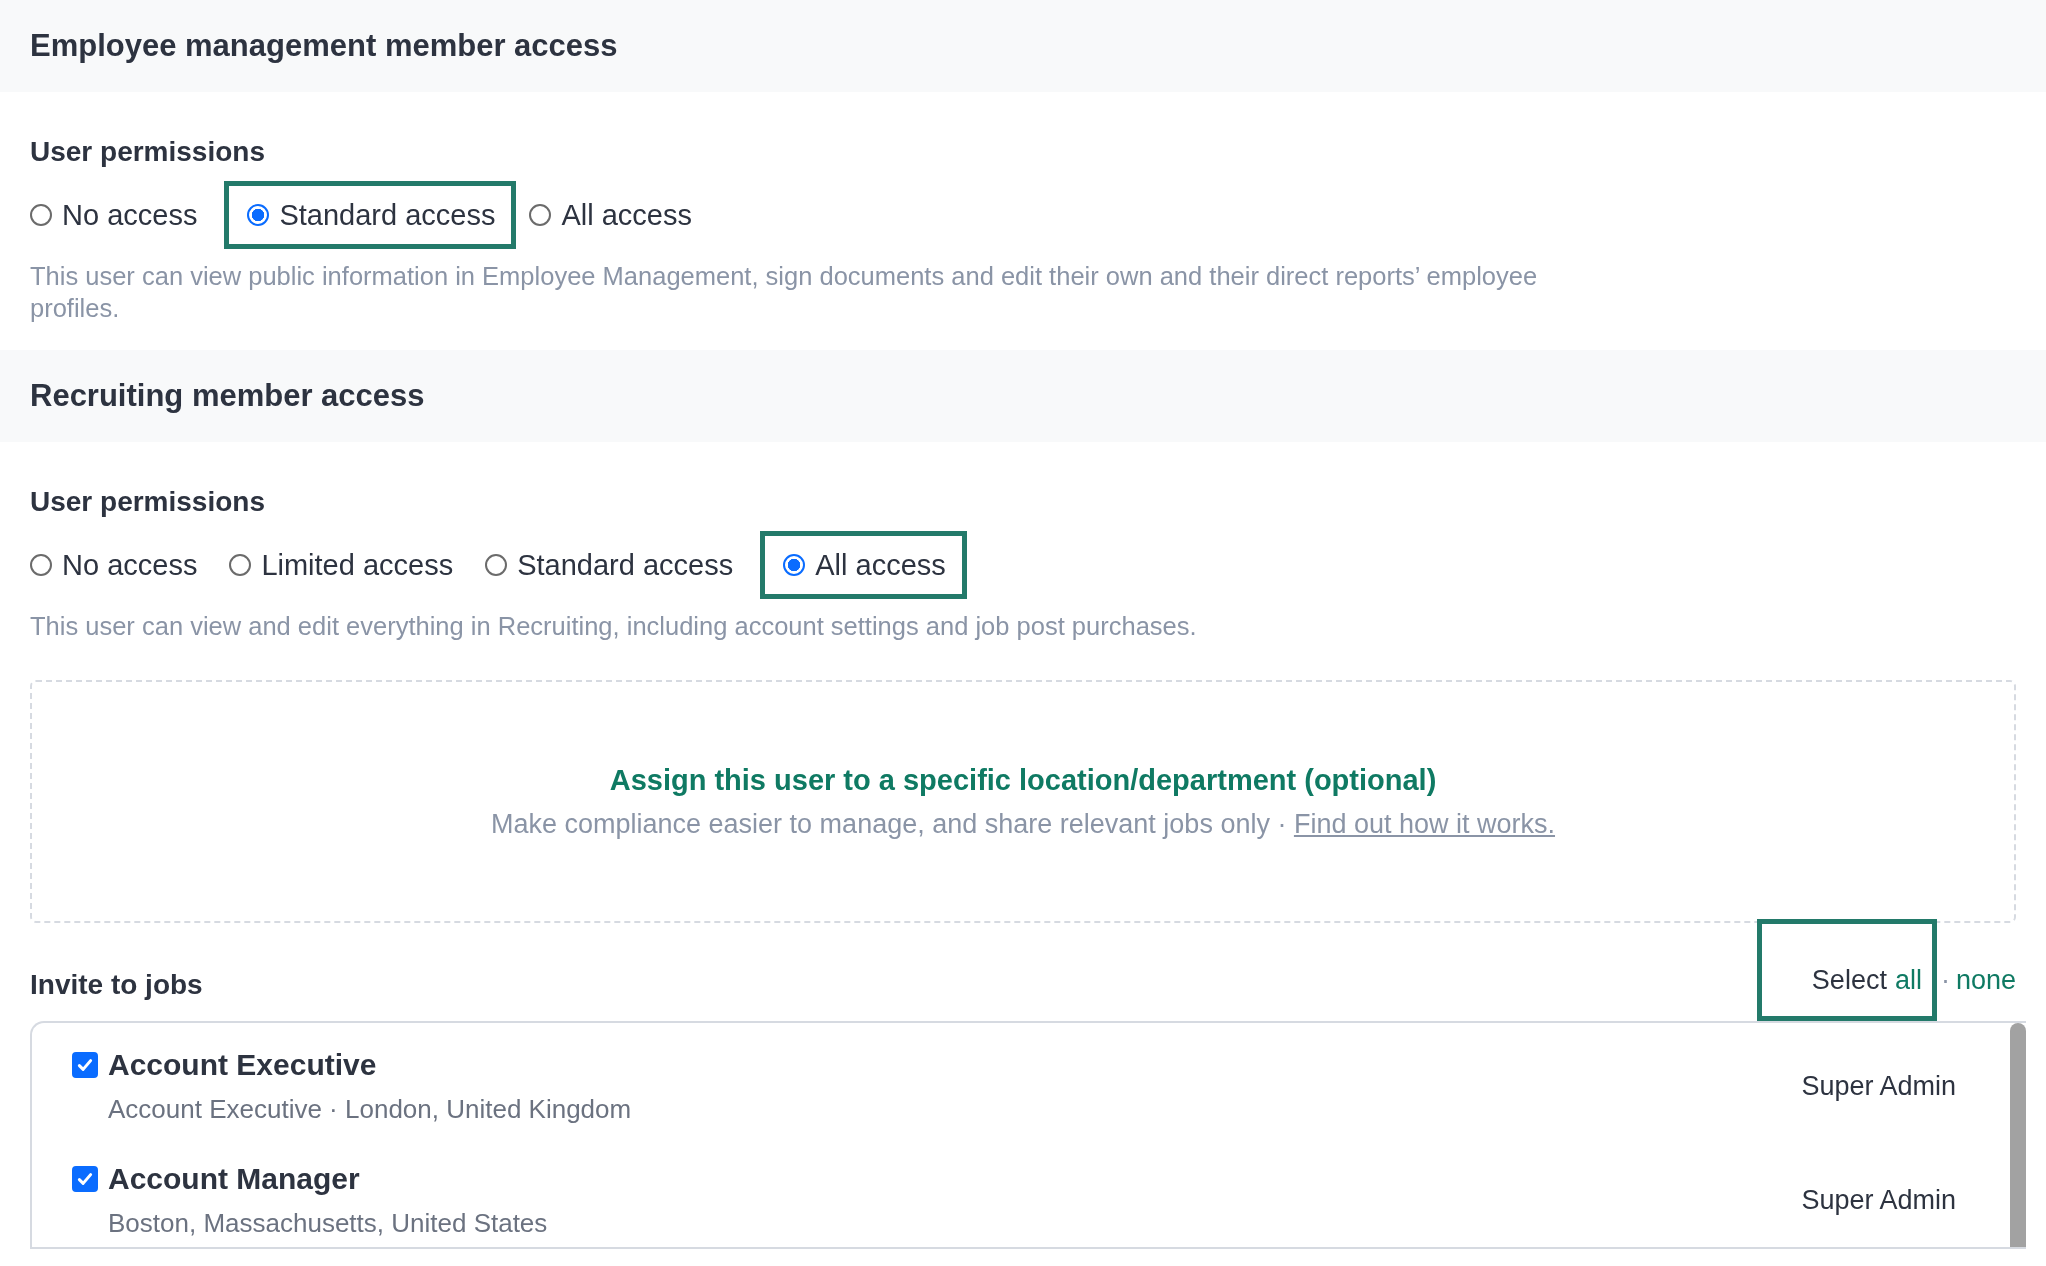  I want to click on assign-text: Make compliance easier to manage, and share relevant jobs only · Find out how it works., so click(1022, 824).